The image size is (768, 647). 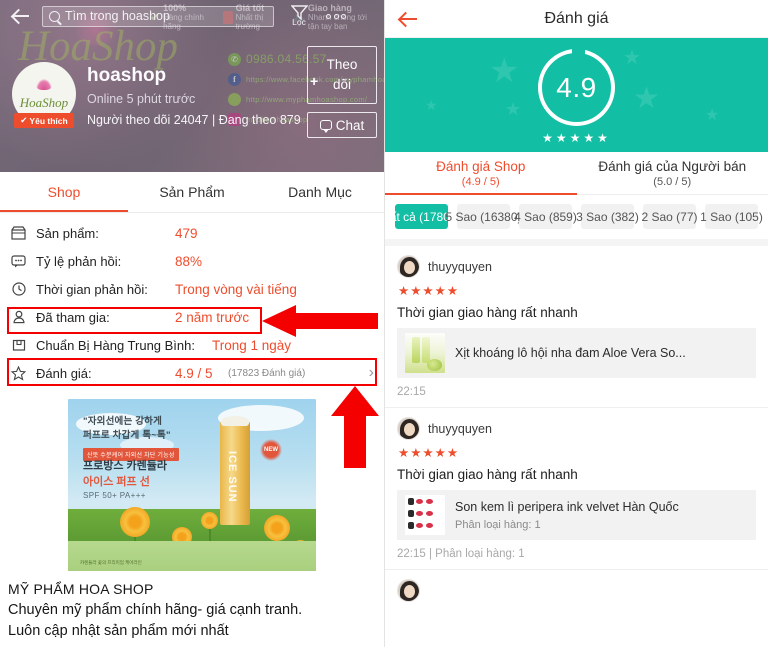 What do you see at coordinates (731, 216) in the screenshot?
I see `chip-filter-1-star: 1 Sao (105)` at bounding box center [731, 216].